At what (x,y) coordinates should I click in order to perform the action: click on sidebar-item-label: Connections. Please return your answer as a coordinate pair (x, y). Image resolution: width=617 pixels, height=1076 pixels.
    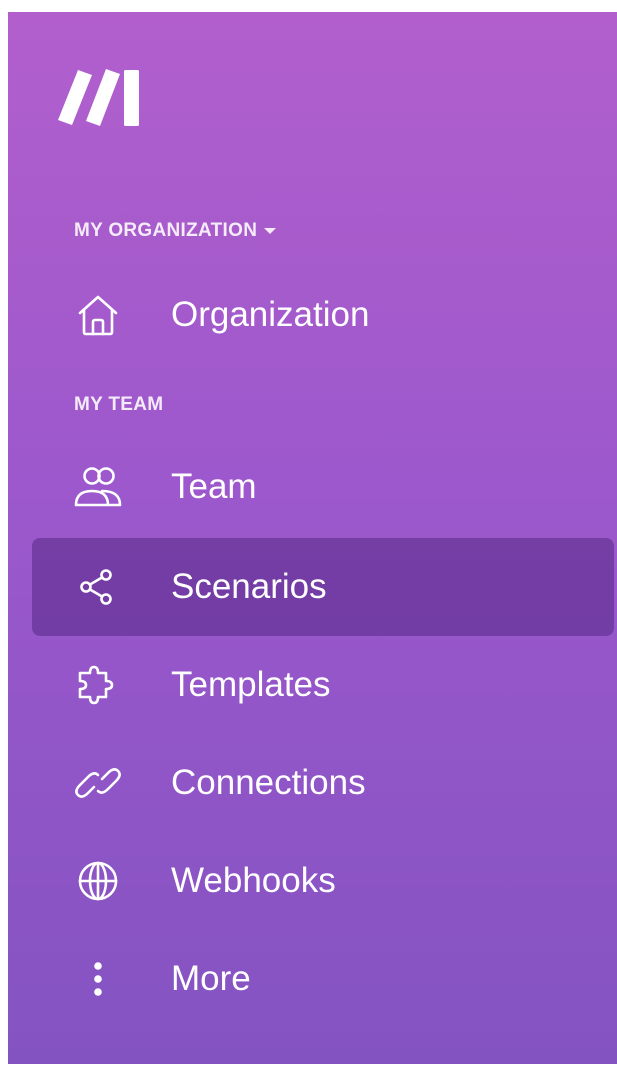
    Looking at the image, I should click on (268, 782).